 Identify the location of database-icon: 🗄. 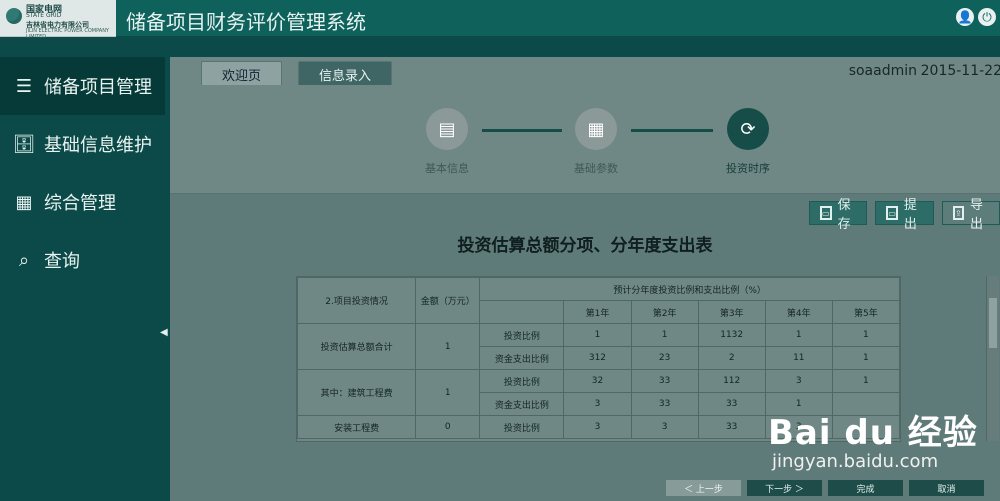
(24, 144).